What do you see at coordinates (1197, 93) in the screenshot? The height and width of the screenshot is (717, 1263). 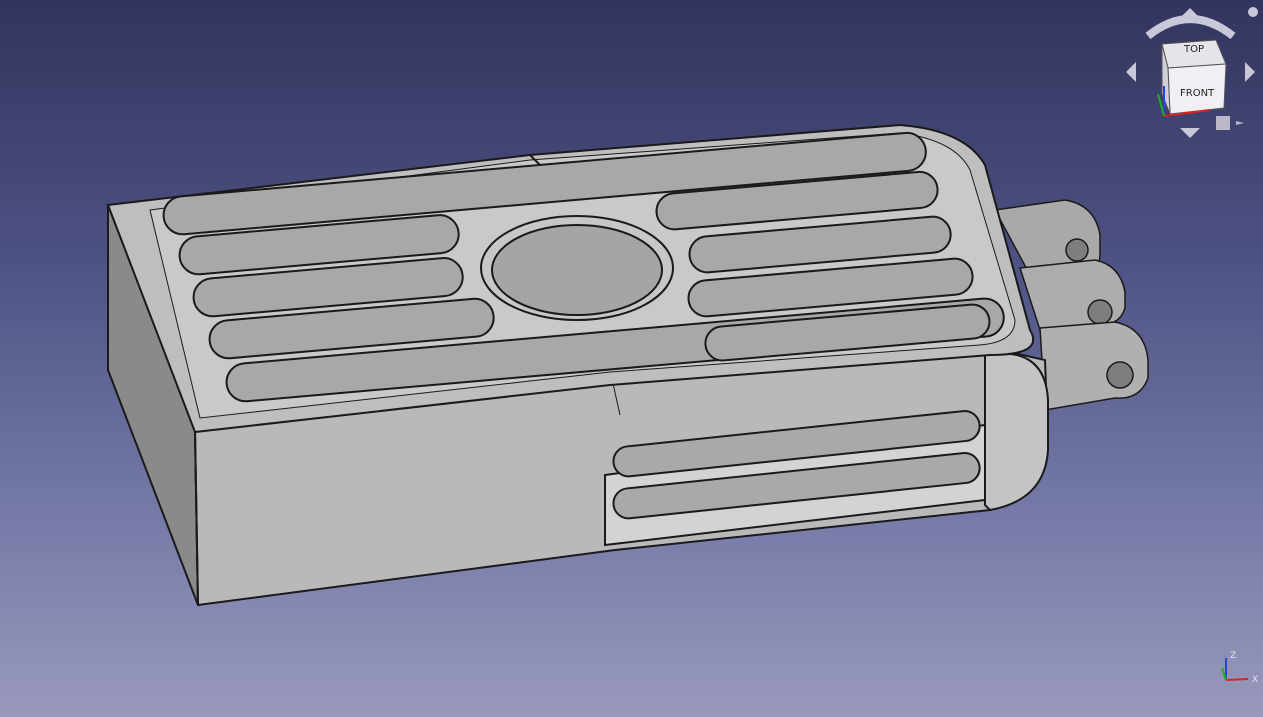 I see `cube-front-label: FRONT` at bounding box center [1197, 93].